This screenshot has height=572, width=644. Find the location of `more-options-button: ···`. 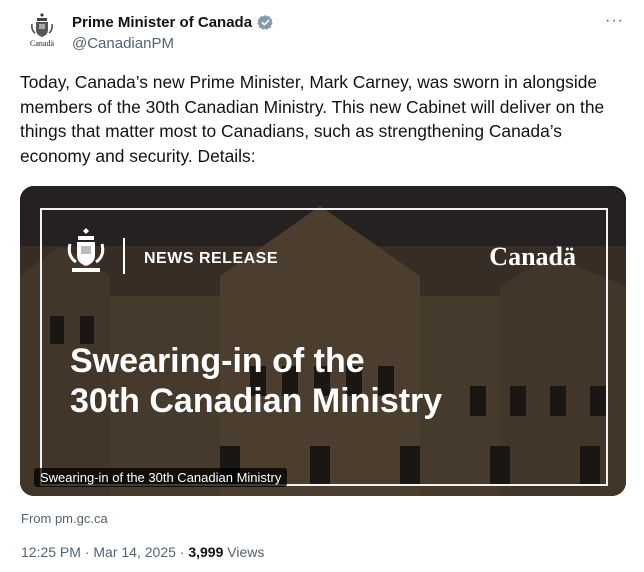

more-options-button: ··· is located at coordinates (614, 21).